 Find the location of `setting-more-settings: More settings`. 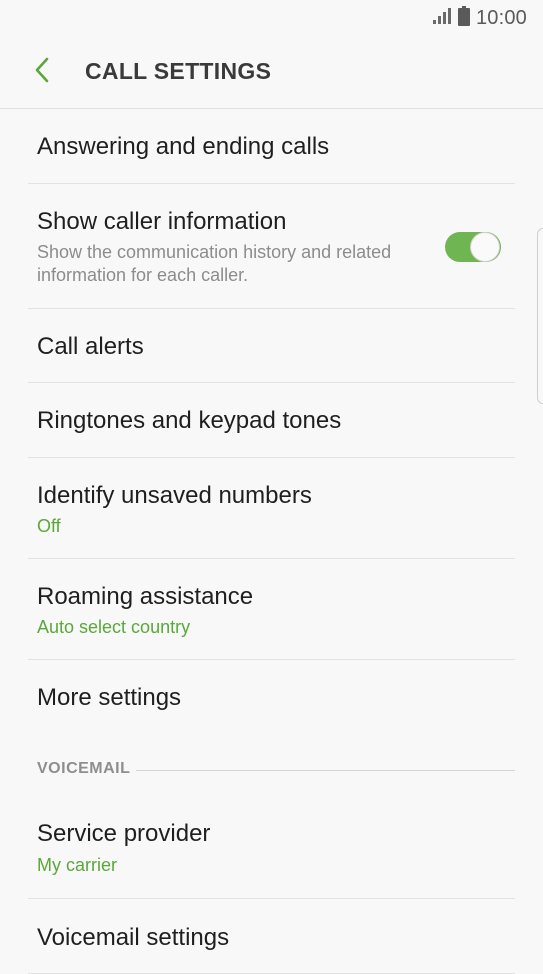

setting-more-settings: More settings is located at coordinates (271, 697).